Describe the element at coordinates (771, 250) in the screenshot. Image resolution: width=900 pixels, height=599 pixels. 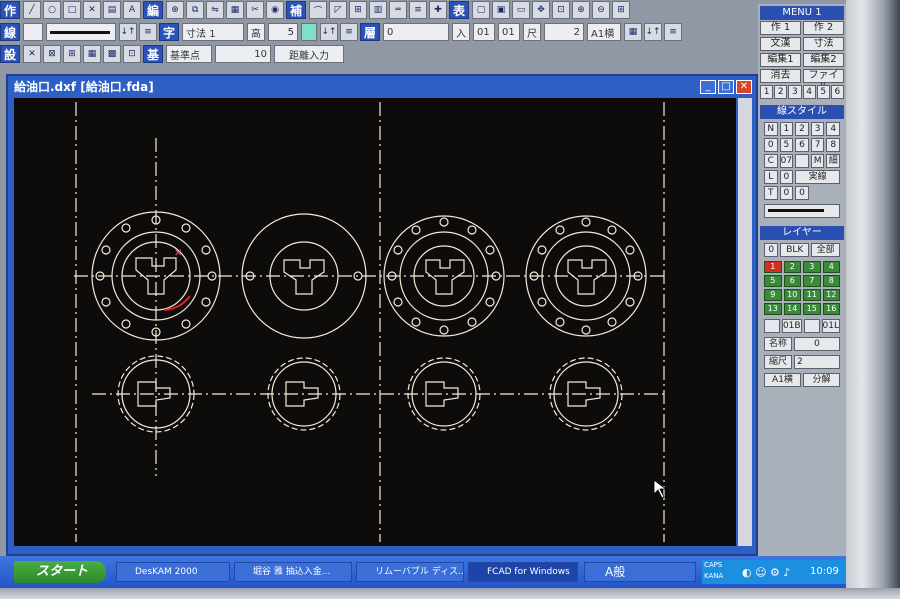
I see `layer-zero-button: 0` at that location.